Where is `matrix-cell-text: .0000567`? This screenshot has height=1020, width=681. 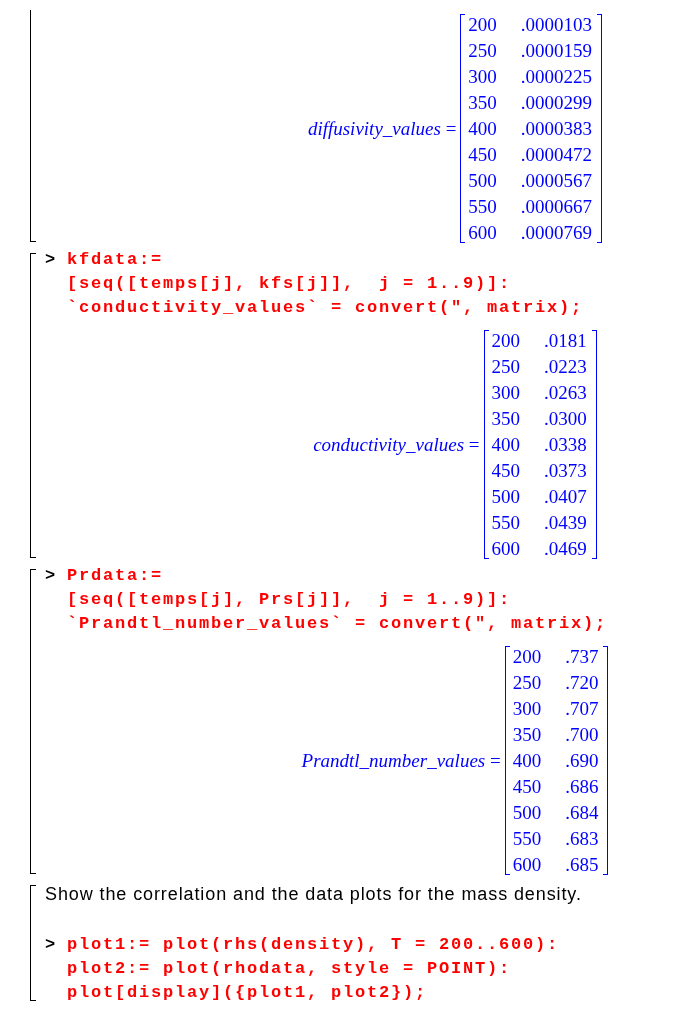
matrix-cell-text: .0000567 is located at coordinates (556, 181).